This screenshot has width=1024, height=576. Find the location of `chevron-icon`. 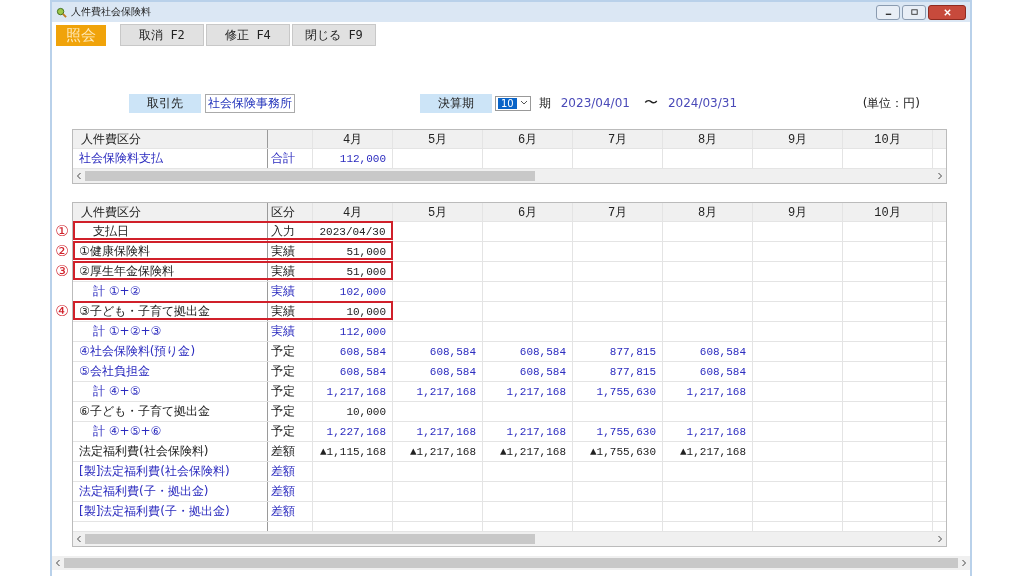

chevron-icon is located at coordinates (523, 103).